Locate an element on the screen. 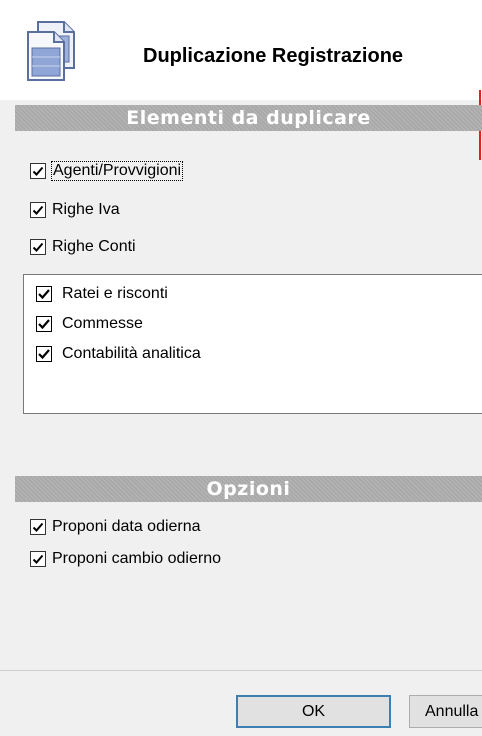 The height and width of the screenshot is (736, 482). list-item-commesse: Commesse is located at coordinates (89, 324).